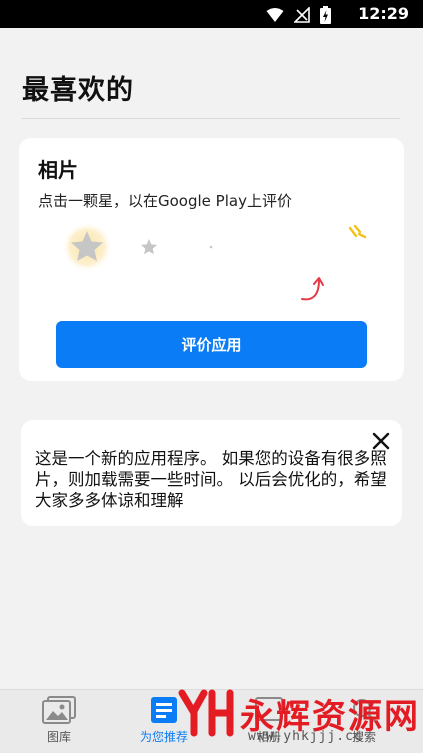 The image size is (423, 753). What do you see at coordinates (58, 737) in the screenshot?
I see `nav-label-gallery: 图库` at bounding box center [58, 737].